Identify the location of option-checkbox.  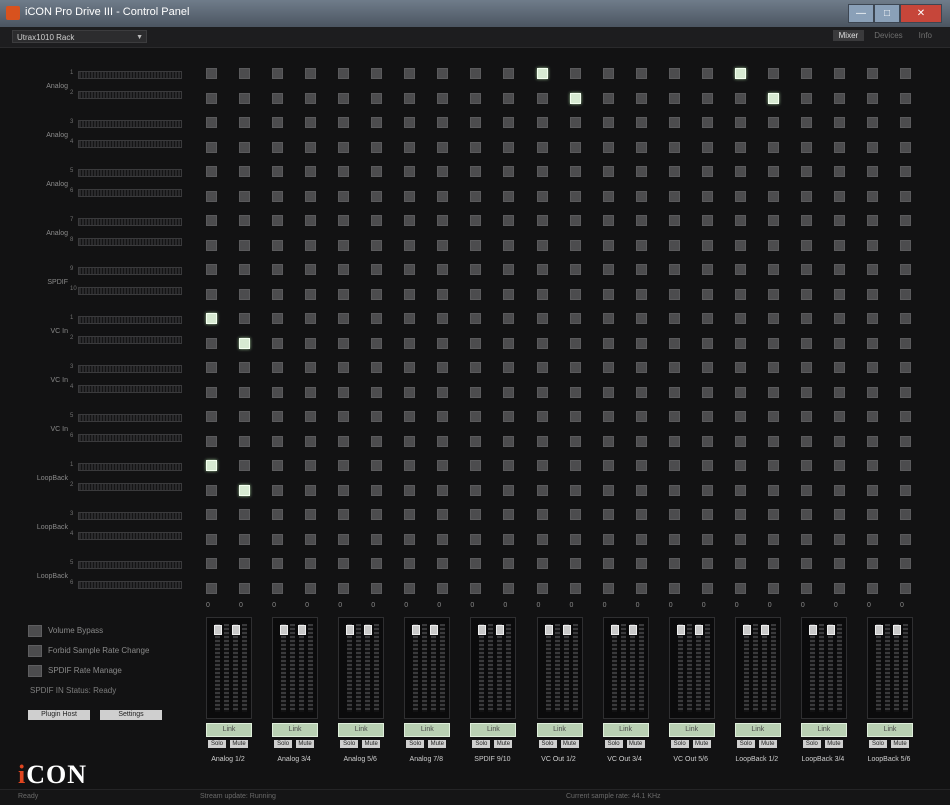
(35, 651).